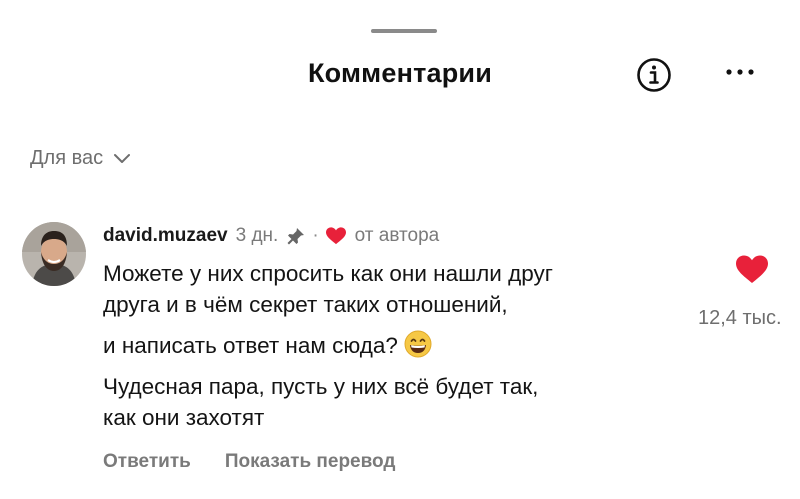 Image resolution: width=800 pixels, height=499 pixels. What do you see at coordinates (328, 273) in the screenshot?
I see `comment-line: Можете у них спросить как они нашли друг` at bounding box center [328, 273].